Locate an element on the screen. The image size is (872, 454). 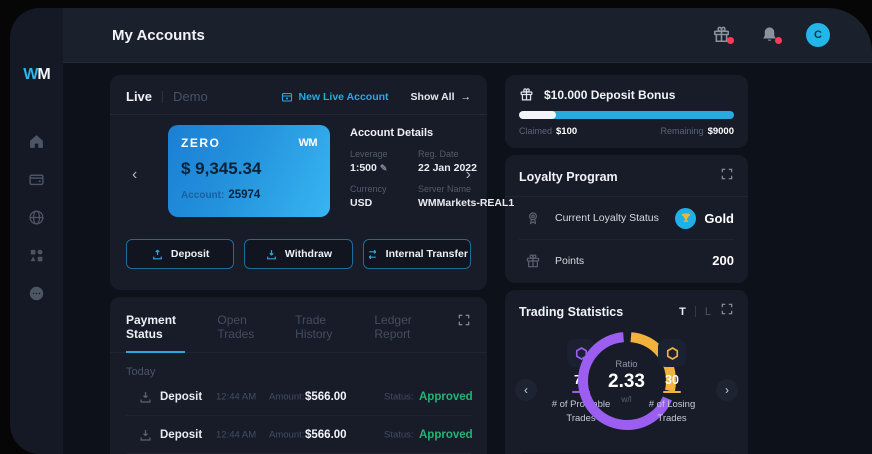
internal-transfer-button: Internal Transfer is located at coordinates (416, 254).